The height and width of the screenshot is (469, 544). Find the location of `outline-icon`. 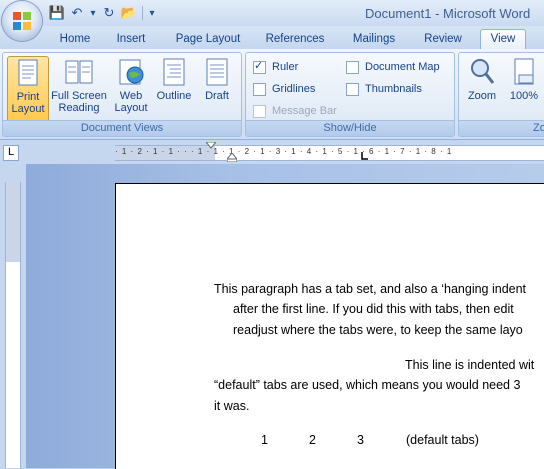

outline-icon is located at coordinates (174, 72).